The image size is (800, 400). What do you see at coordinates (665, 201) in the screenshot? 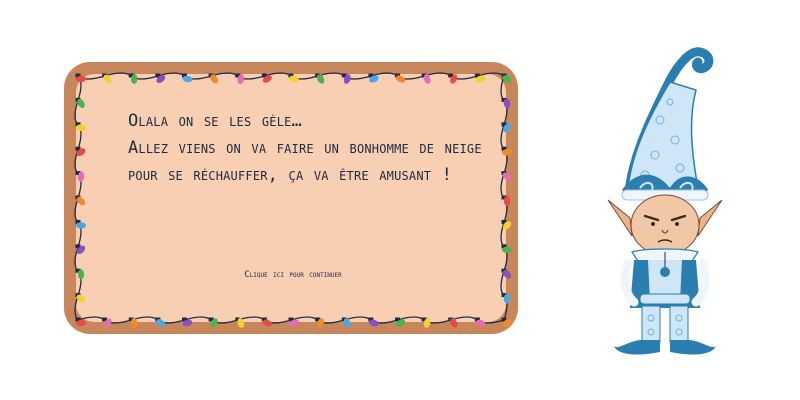
I see `elf-character` at bounding box center [665, 201].